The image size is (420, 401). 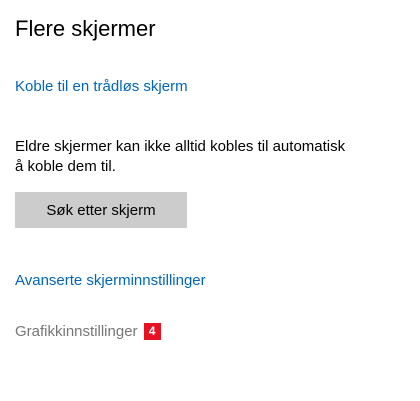 I want to click on detect-display-button: Søk etter skjerm, so click(x=101, y=210).